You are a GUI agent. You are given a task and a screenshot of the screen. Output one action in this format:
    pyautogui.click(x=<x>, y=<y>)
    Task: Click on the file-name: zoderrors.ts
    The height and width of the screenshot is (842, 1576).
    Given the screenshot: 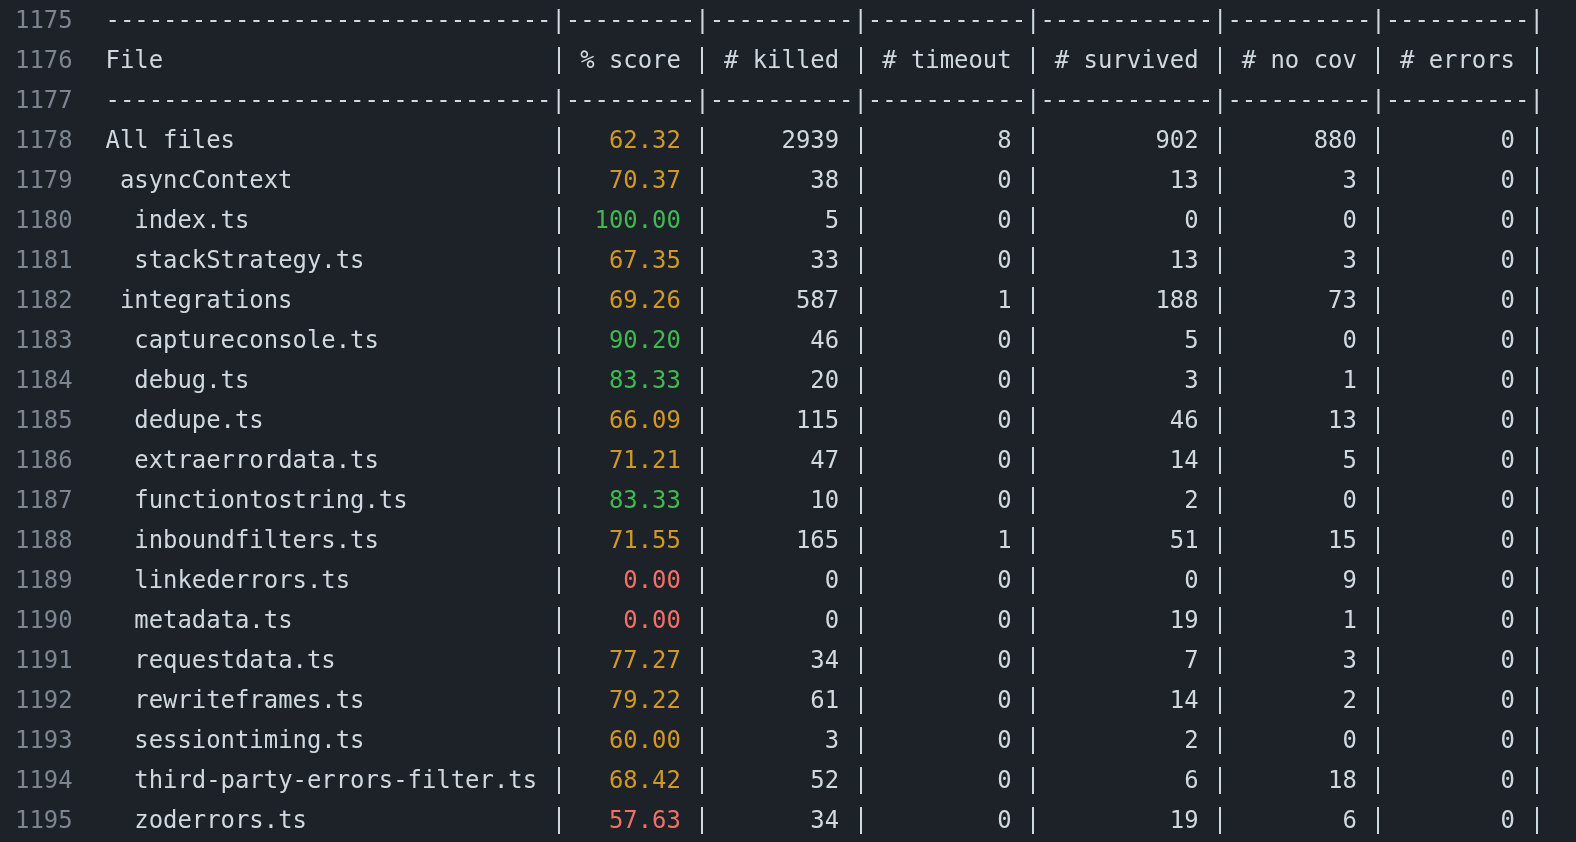 What is the action you would take?
    pyautogui.click(x=220, y=820)
    